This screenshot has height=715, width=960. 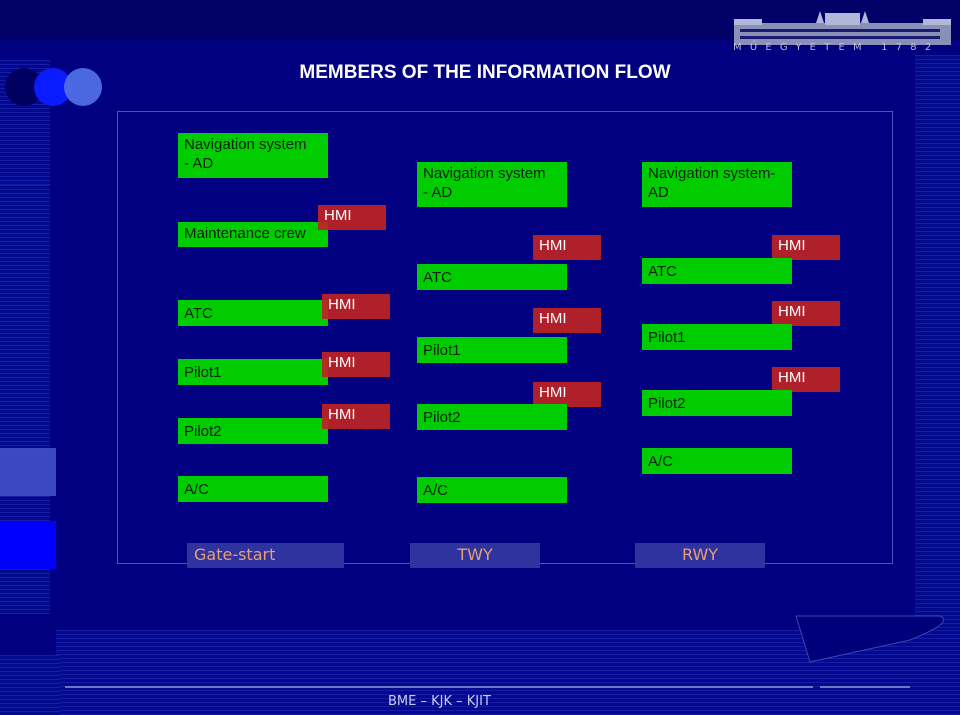 What do you see at coordinates (352, 217) in the screenshot?
I see `hmi-maintenance-crew: HMI` at bounding box center [352, 217].